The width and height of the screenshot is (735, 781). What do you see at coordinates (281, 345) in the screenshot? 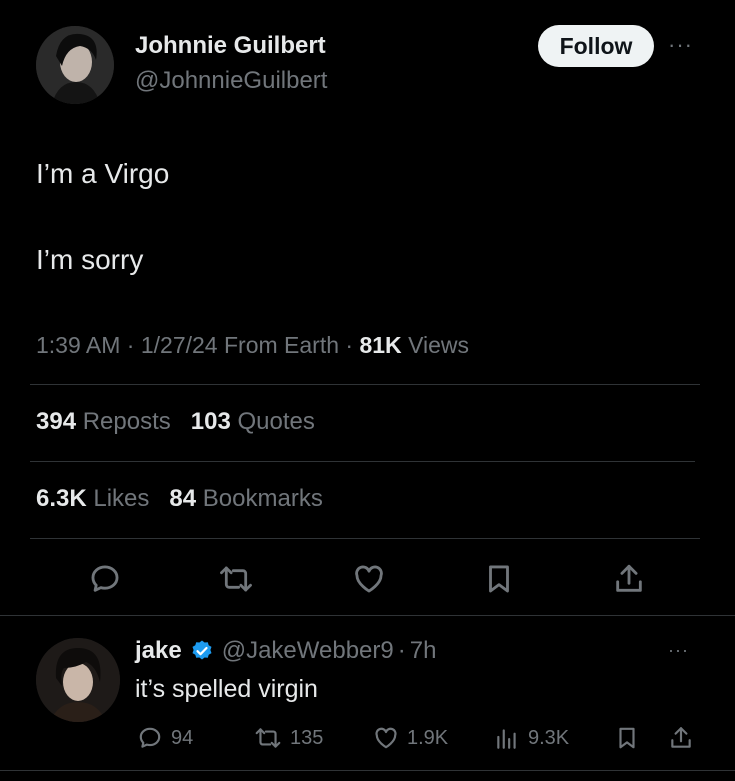
I see `tweet-source: From Earth` at bounding box center [281, 345].